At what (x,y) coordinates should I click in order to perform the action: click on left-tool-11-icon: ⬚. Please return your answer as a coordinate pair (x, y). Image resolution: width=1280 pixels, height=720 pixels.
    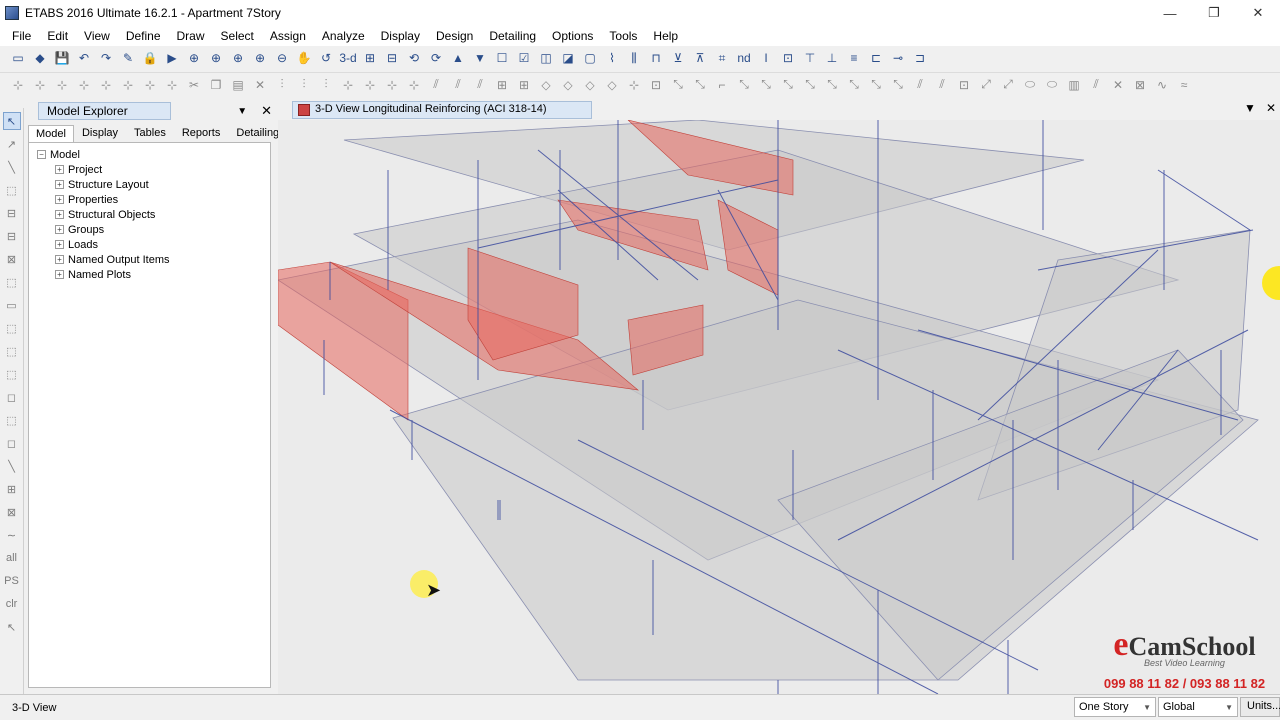
    Looking at the image, I should click on (12, 374).